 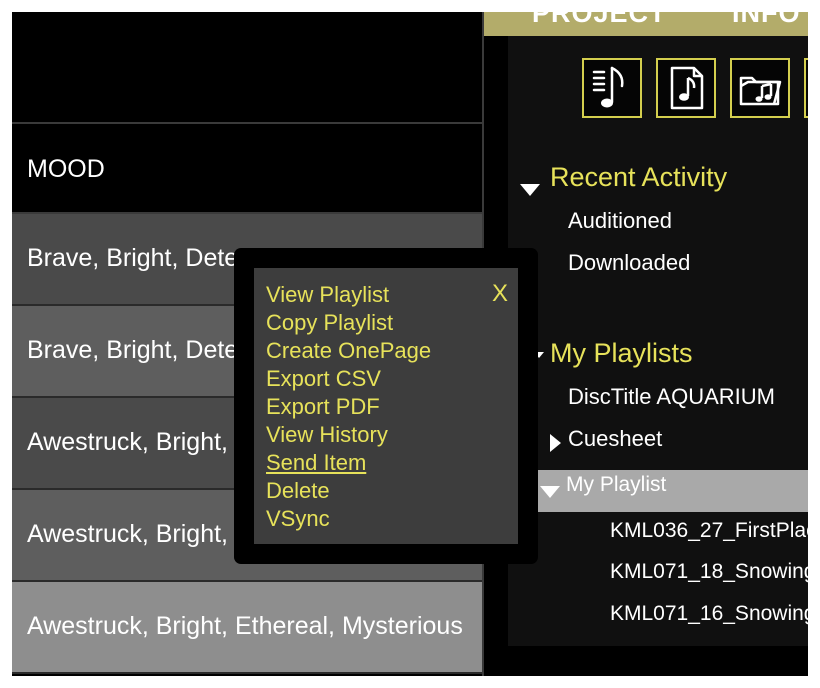 What do you see at coordinates (671, 397) in the screenshot?
I see `playlist-disctitle-aquarium: DiscTitle AQUARIUM` at bounding box center [671, 397].